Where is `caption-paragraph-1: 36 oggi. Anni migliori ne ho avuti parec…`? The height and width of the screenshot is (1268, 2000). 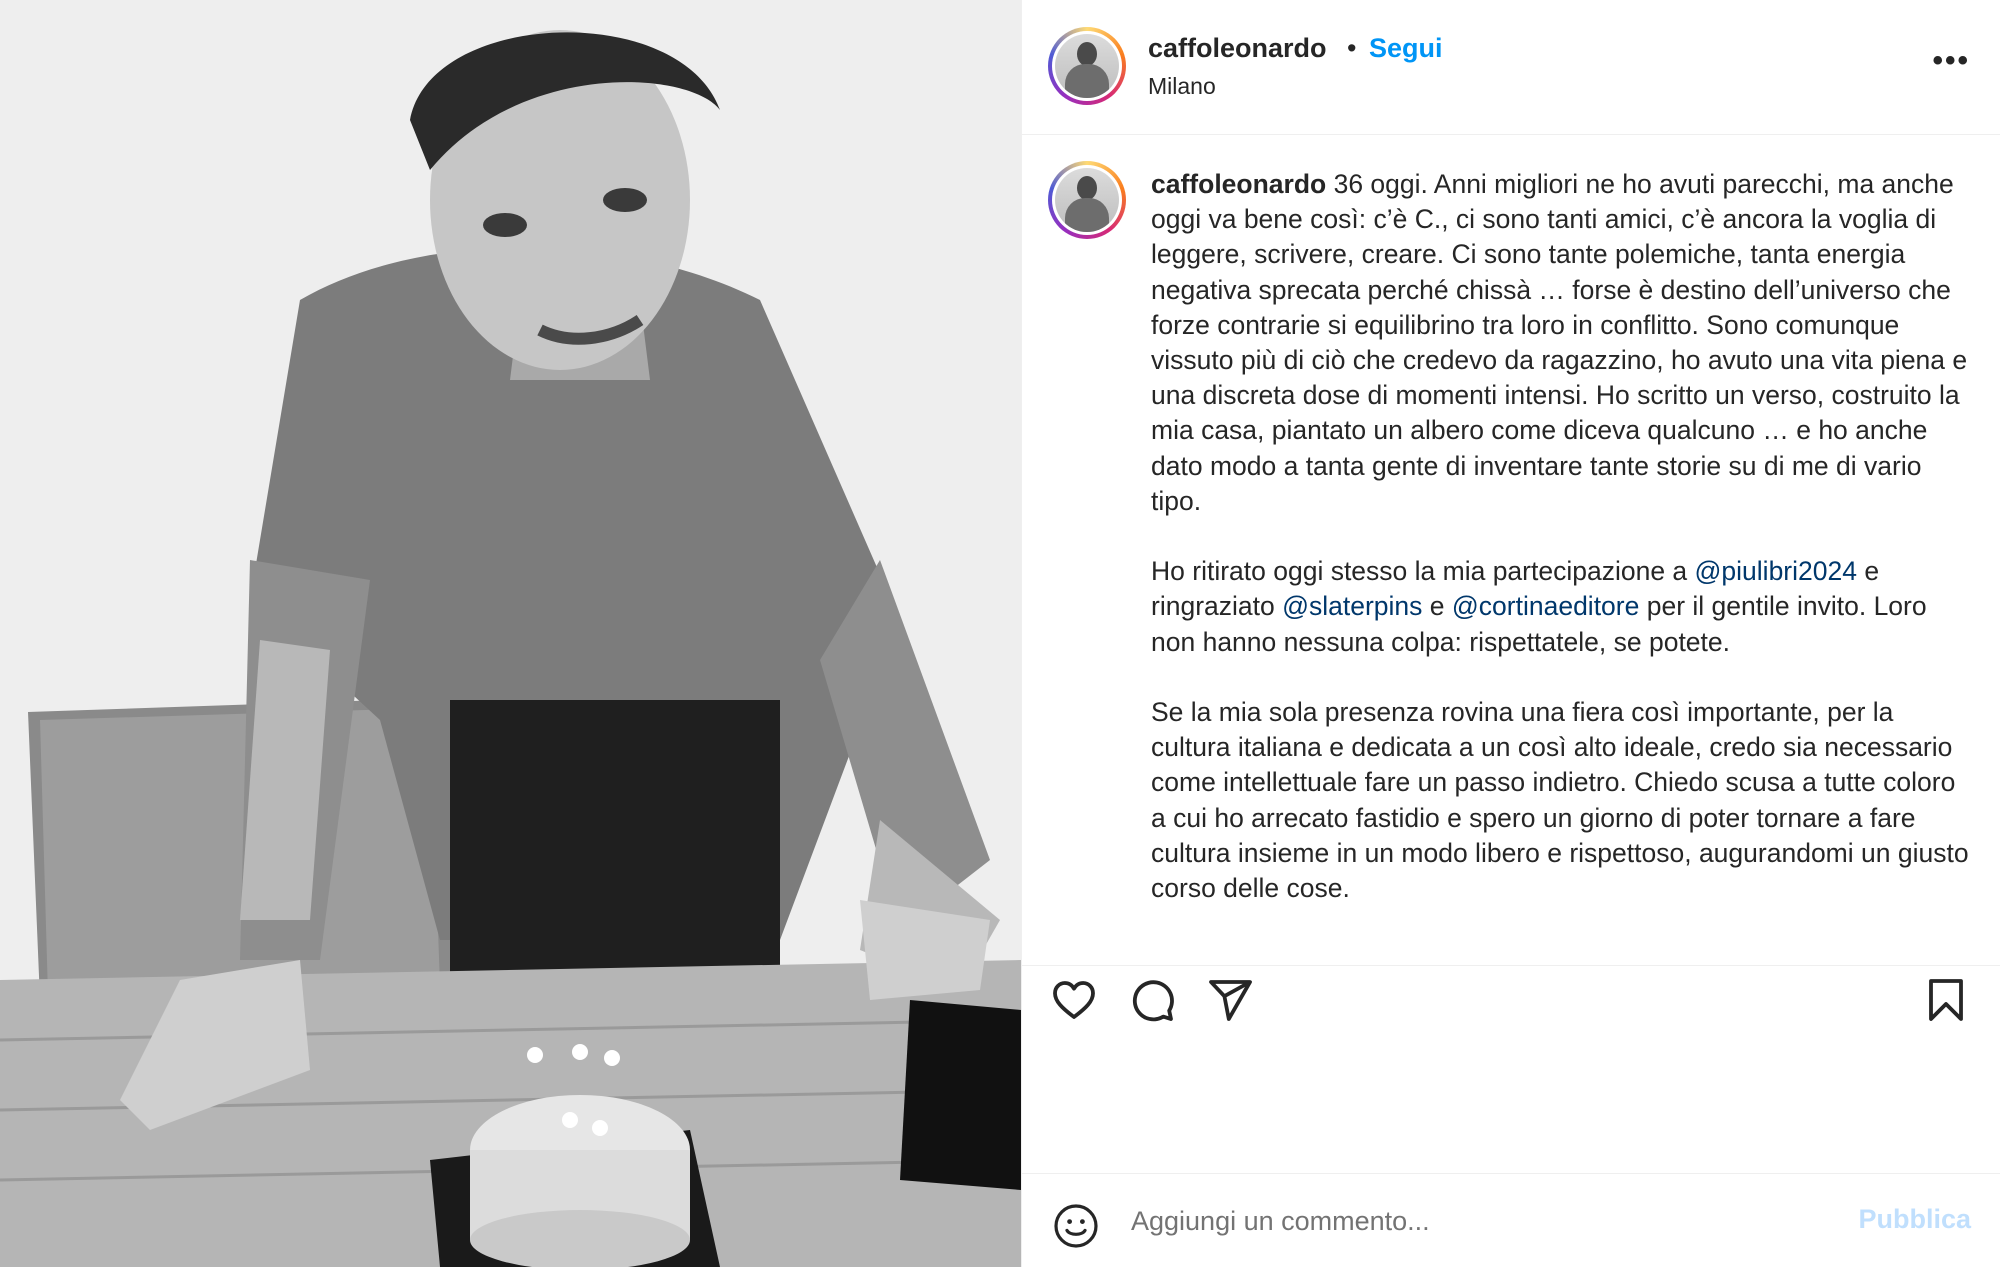
caption-paragraph-1: 36 oggi. Anni migliori ne ho avuti parec… is located at coordinates (1563, 342).